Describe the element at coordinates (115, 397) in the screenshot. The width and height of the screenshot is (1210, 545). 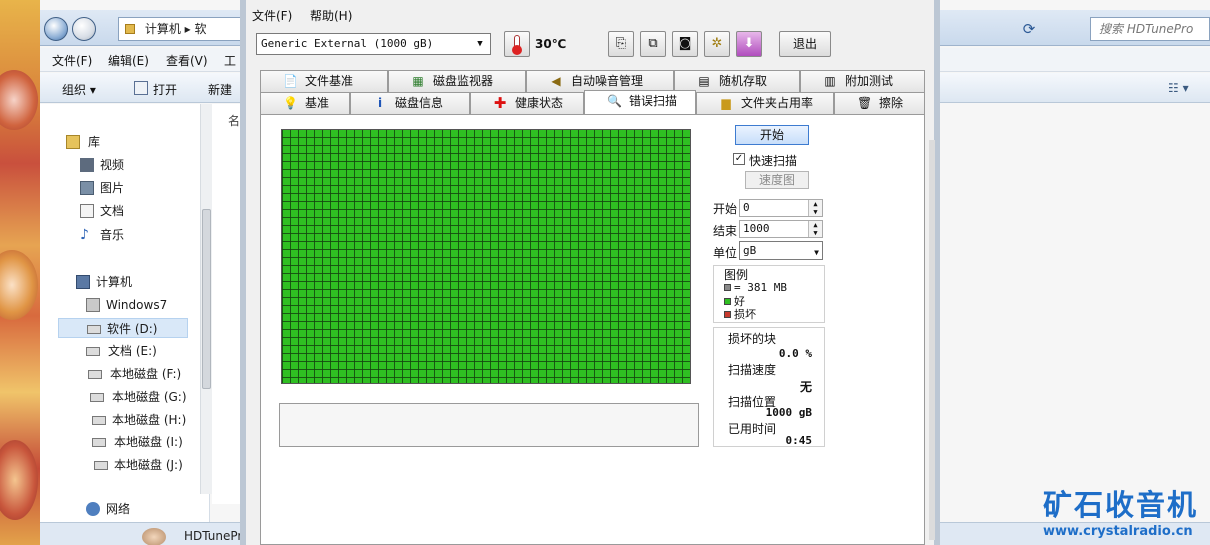
I see `sidebar-drive-g: 本地磁盘 (G:)` at that location.